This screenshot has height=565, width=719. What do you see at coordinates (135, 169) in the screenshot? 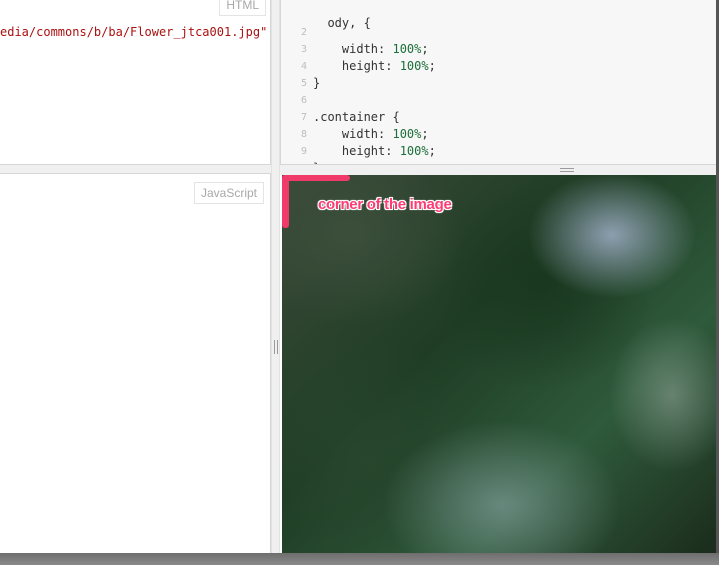
I see `left-horizontal-divider` at bounding box center [135, 169].